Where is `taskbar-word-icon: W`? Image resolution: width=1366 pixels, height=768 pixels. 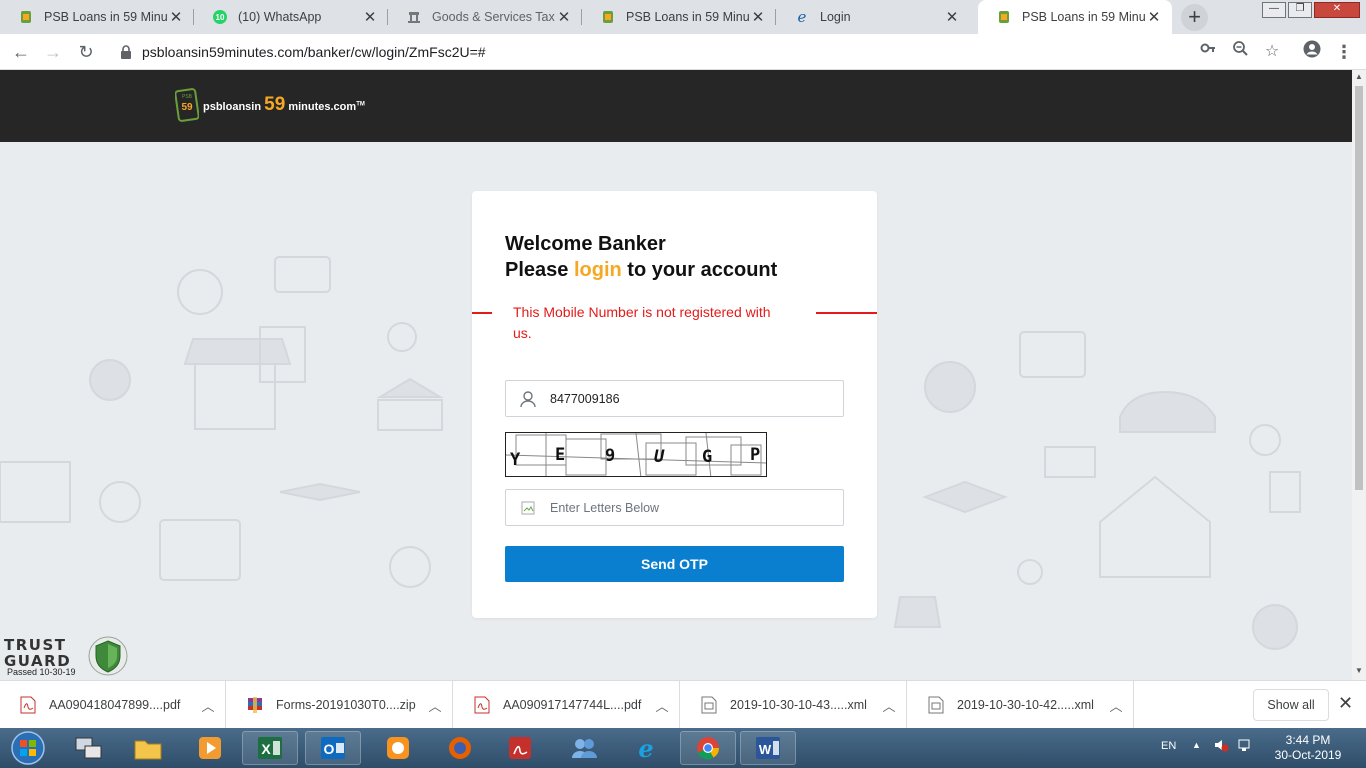 taskbar-word-icon: W is located at coordinates (768, 748).